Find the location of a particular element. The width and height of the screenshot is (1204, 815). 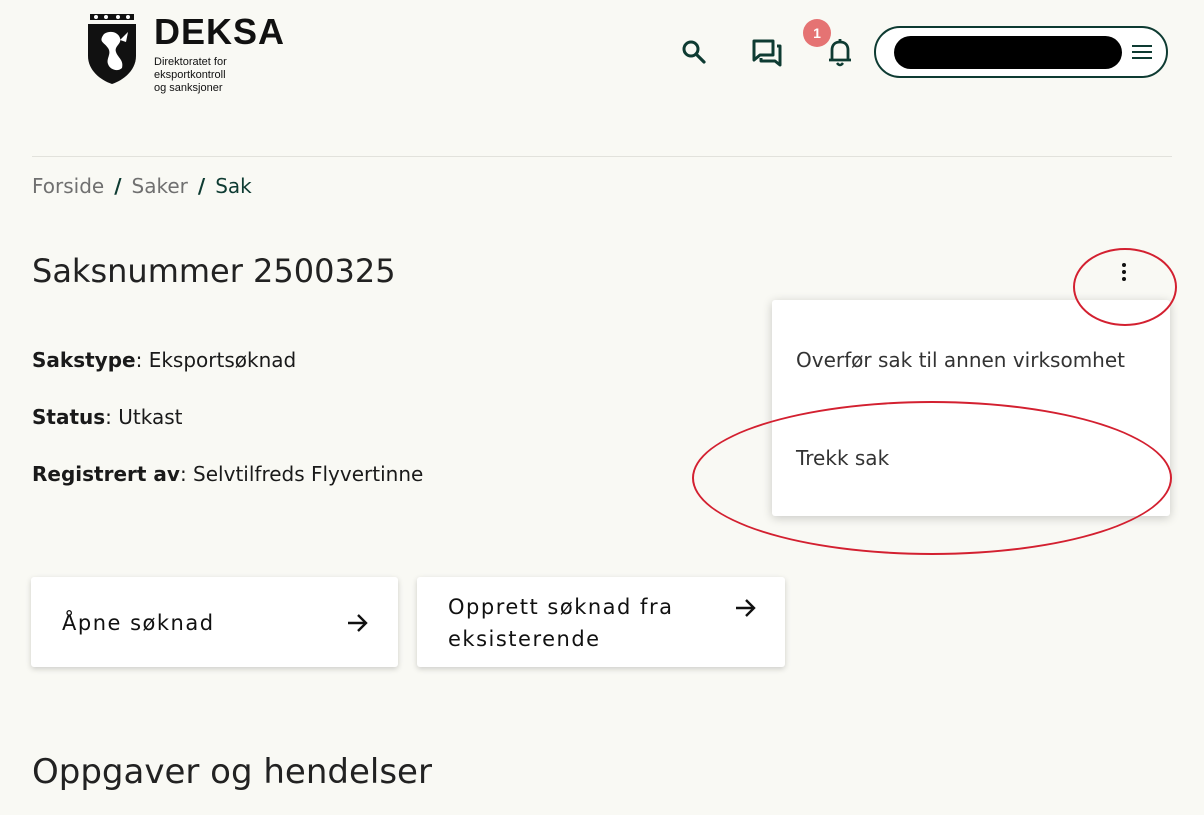

create-from-existing-line: eksisterende is located at coordinates (524, 639).